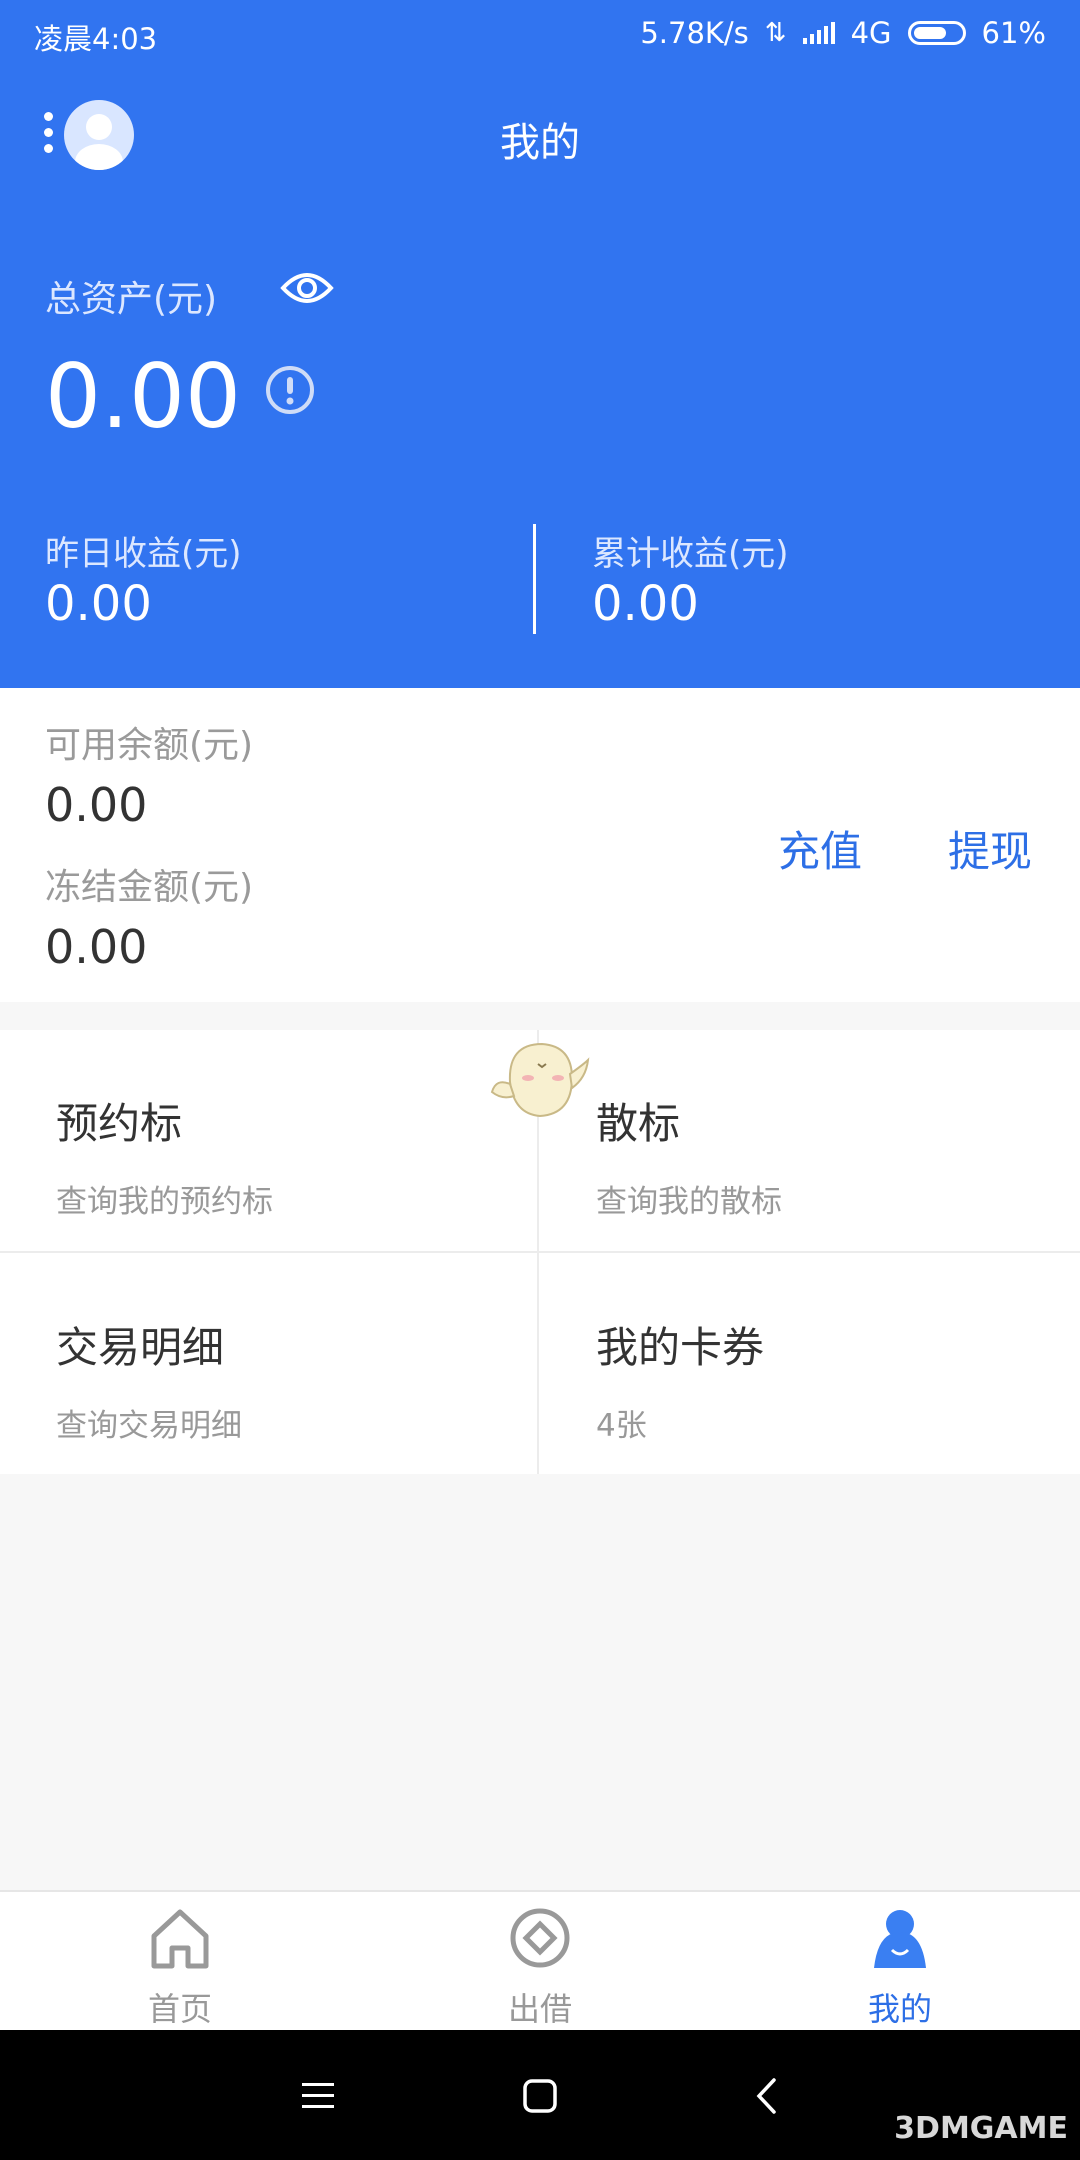 This screenshot has width=1080, height=2160. What do you see at coordinates (269, 1364) in the screenshot?
I see `grid-item-transactions: 交易明细 查询交易明细` at bounding box center [269, 1364].